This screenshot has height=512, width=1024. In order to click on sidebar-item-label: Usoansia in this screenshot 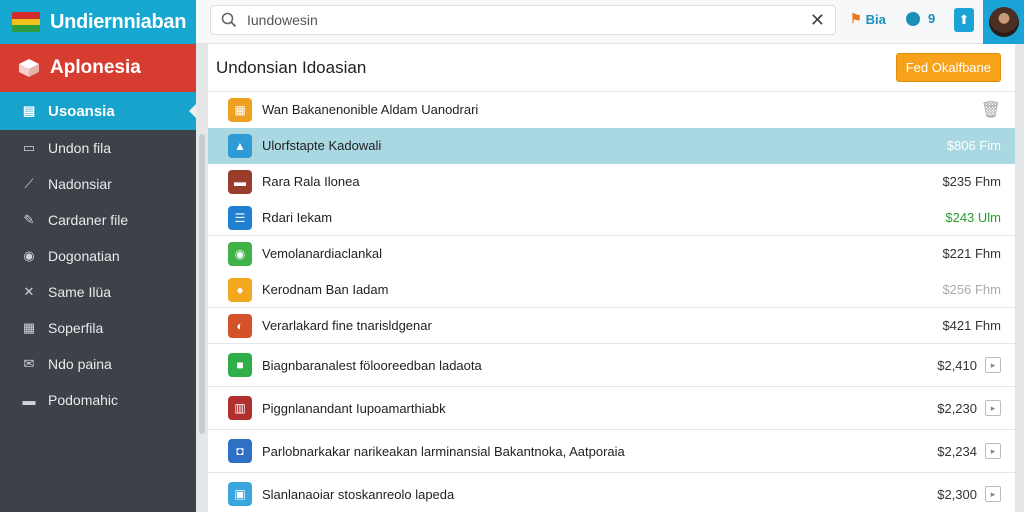, I will do `click(81, 111)`.